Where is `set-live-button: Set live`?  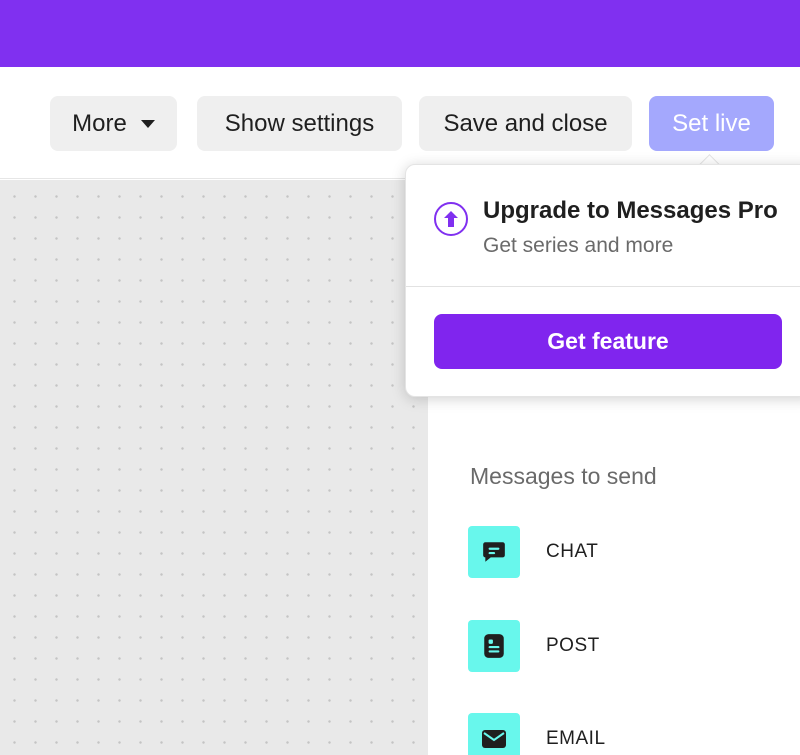
set-live-button: Set live is located at coordinates (711, 123).